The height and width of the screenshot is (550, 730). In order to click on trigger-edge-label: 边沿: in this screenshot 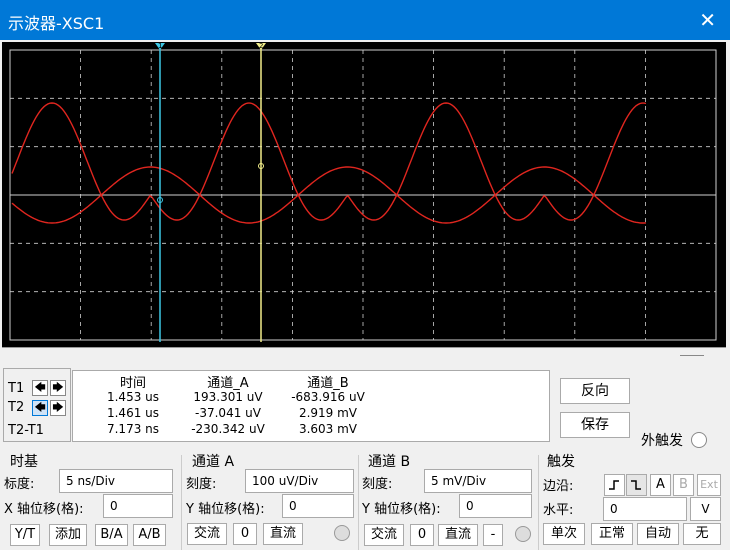, I will do `click(558, 486)`.